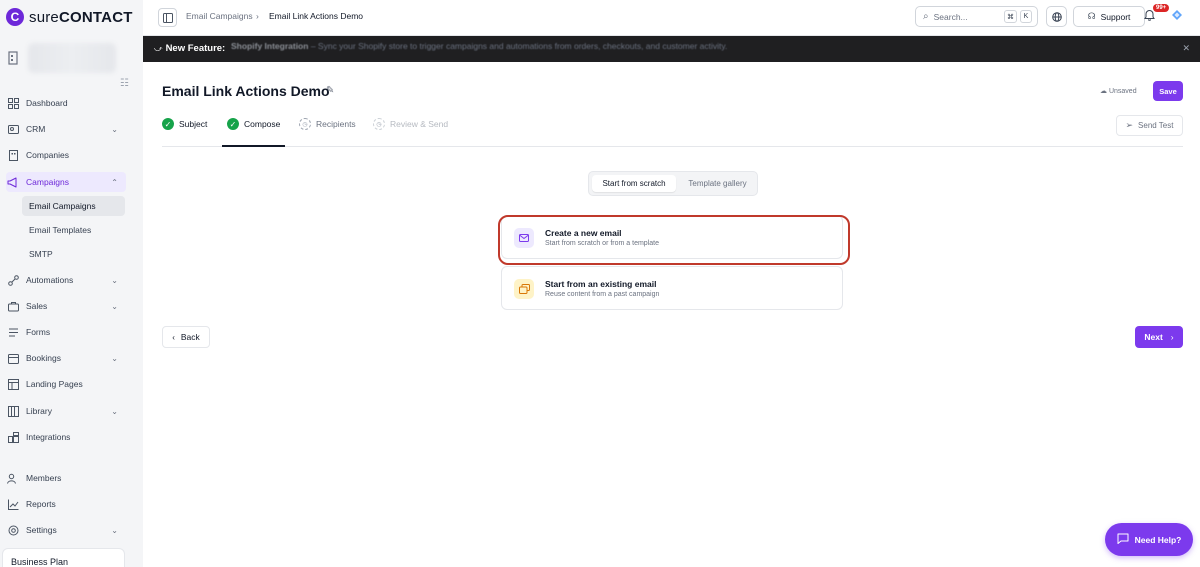 Image resolution: width=1200 pixels, height=567 pixels. What do you see at coordinates (66, 129) in the screenshot?
I see `sidebar-item-crm: CRM ⌄` at bounding box center [66, 129].